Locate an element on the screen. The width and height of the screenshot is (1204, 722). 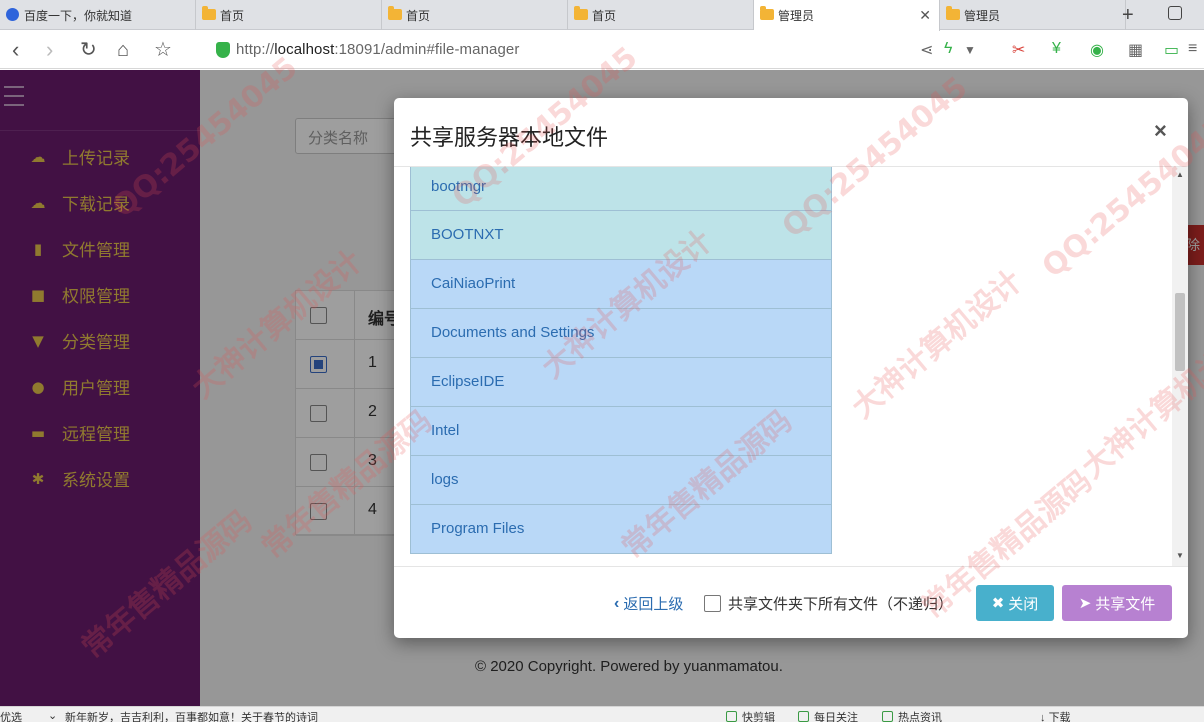
share-all-label: 共享文件夹下所有文件（不递归） is located at coordinates (841, 604).